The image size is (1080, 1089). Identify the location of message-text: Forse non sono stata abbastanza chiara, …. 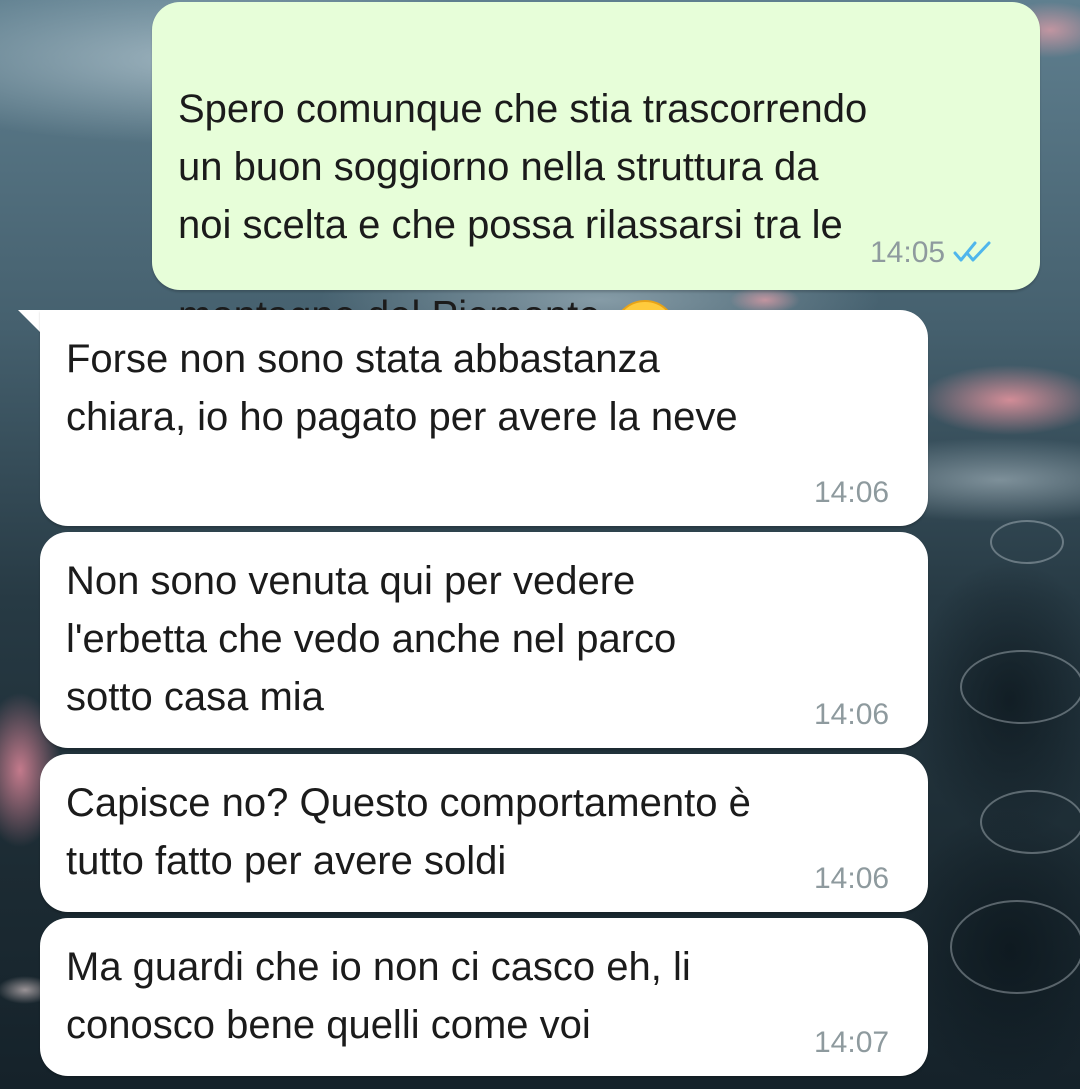
(402, 388).